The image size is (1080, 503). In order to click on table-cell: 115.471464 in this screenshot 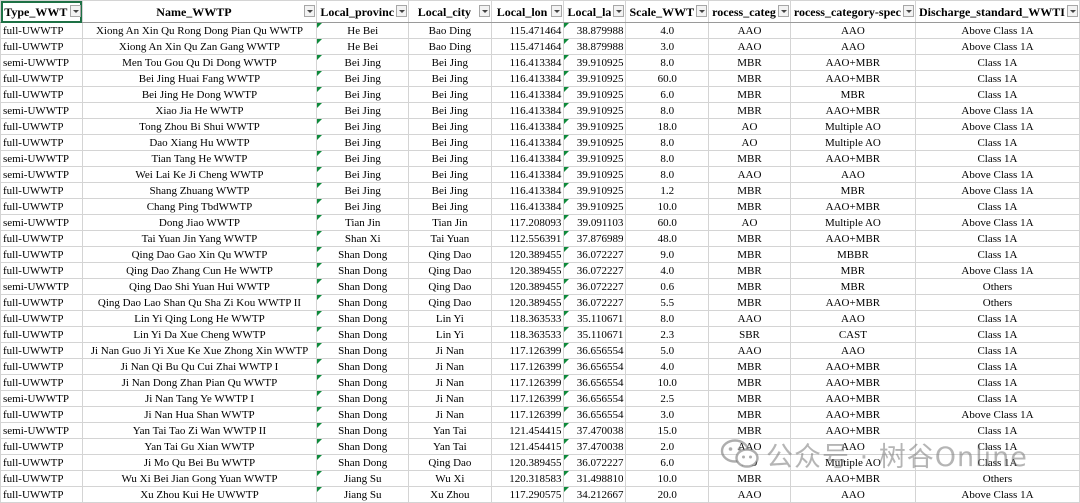, I will do `click(527, 30)`.